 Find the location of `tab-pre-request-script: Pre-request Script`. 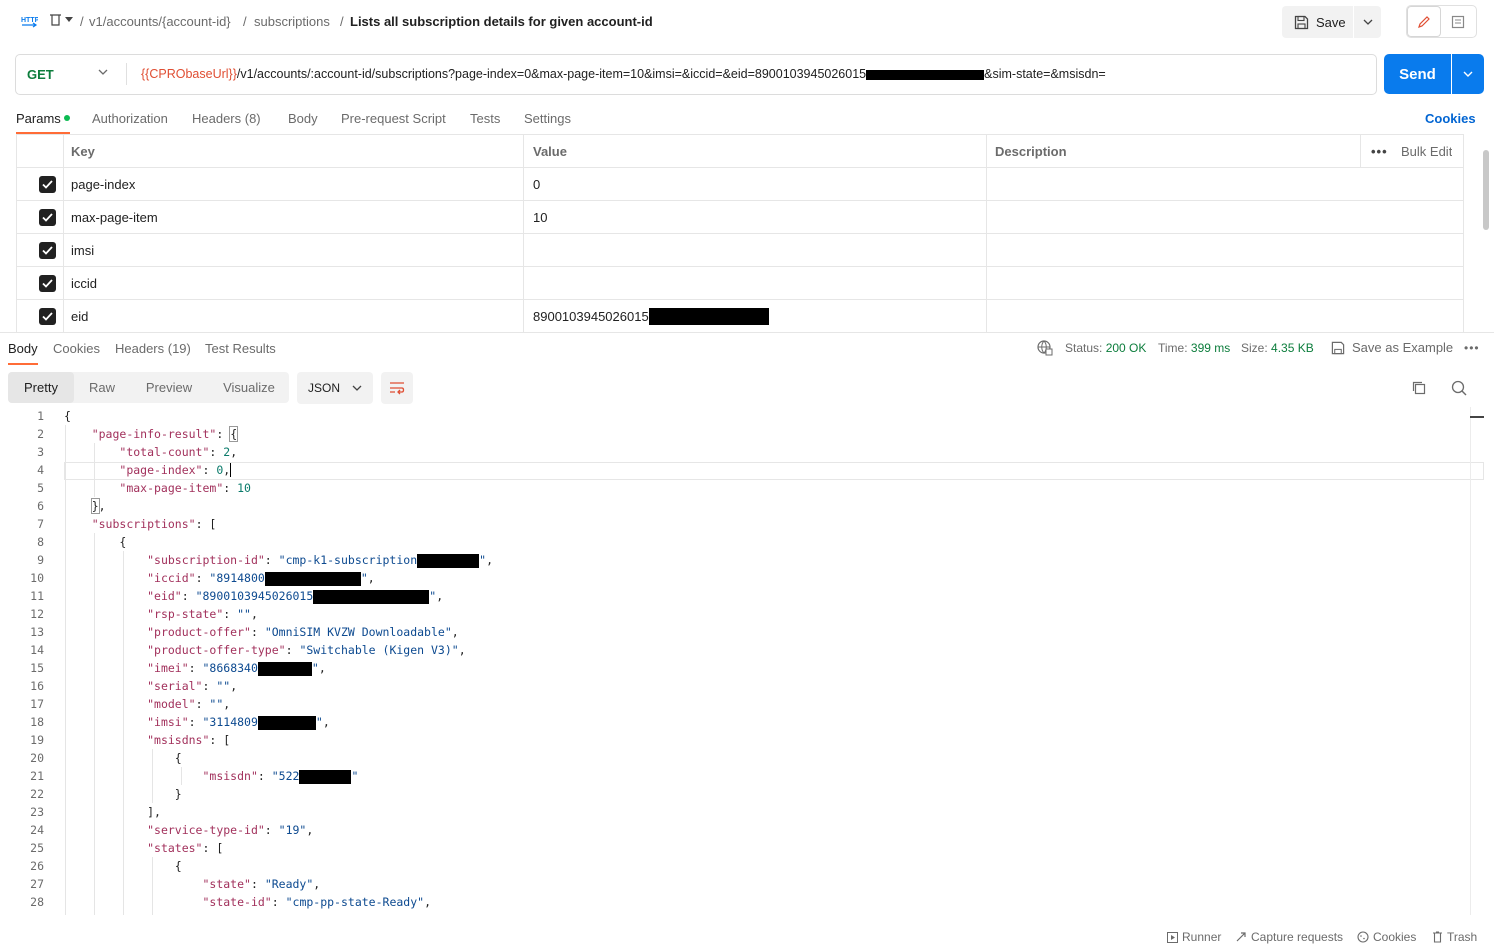

tab-pre-request-script: Pre-request Script is located at coordinates (393, 118).